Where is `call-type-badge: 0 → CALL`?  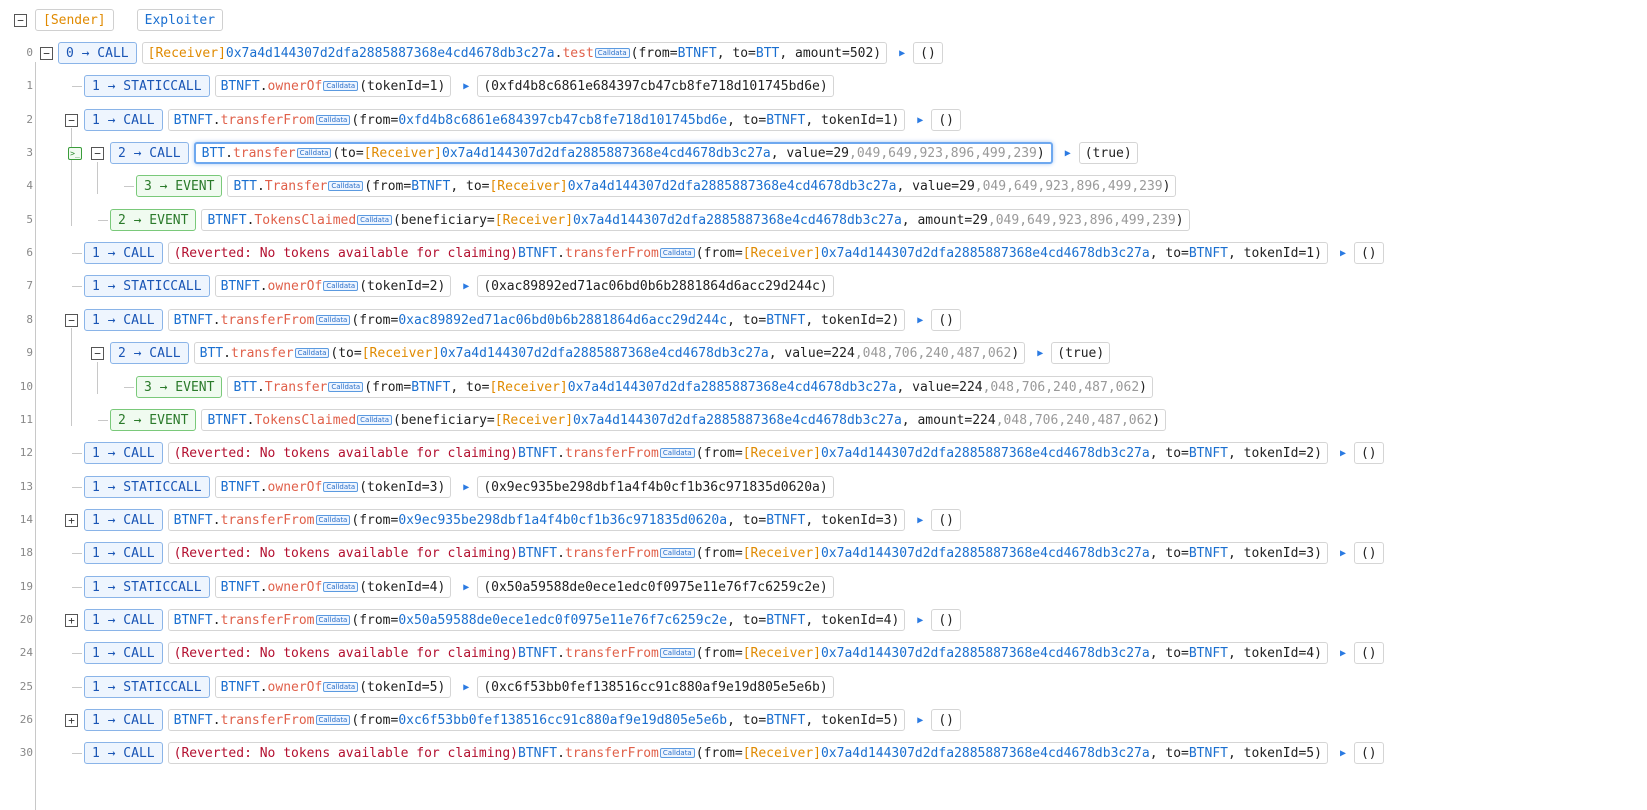 call-type-badge: 0 → CALL is located at coordinates (97, 53).